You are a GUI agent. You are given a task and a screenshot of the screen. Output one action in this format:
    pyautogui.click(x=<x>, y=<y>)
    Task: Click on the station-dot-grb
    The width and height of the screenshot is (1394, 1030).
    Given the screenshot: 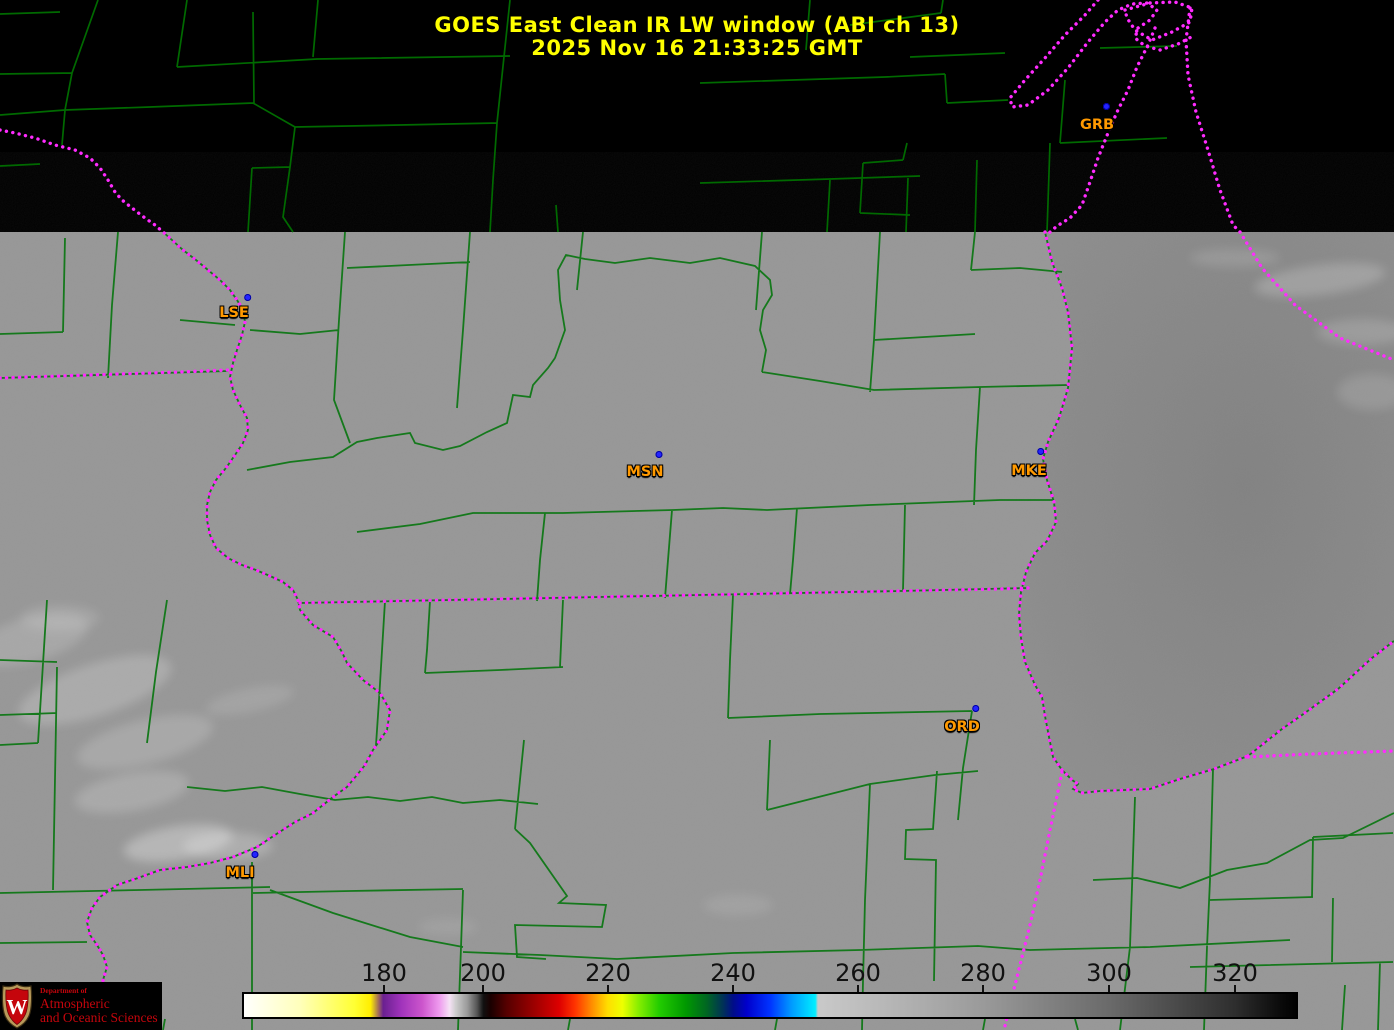 What is the action you would take?
    pyautogui.click(x=1106, y=106)
    